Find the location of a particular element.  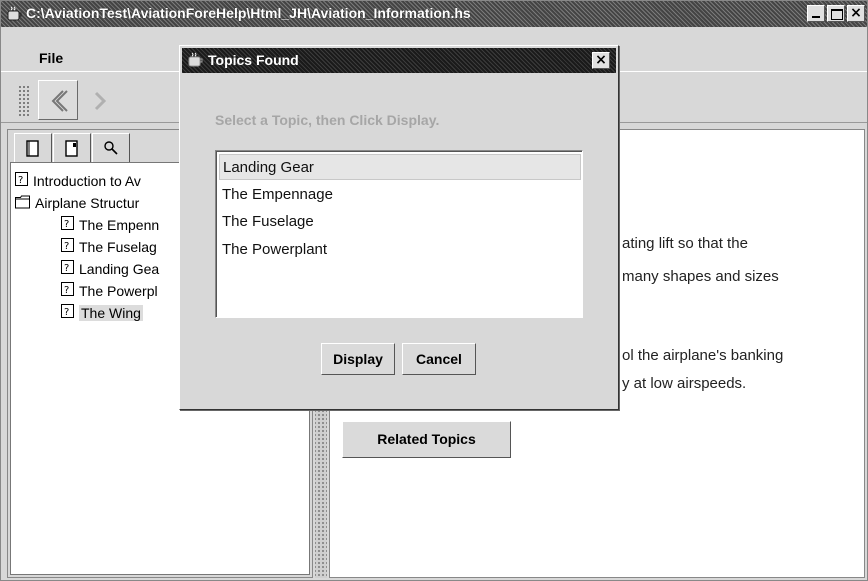

dialog-prompt: Select a Topic, then Click Display. is located at coordinates (327, 120).